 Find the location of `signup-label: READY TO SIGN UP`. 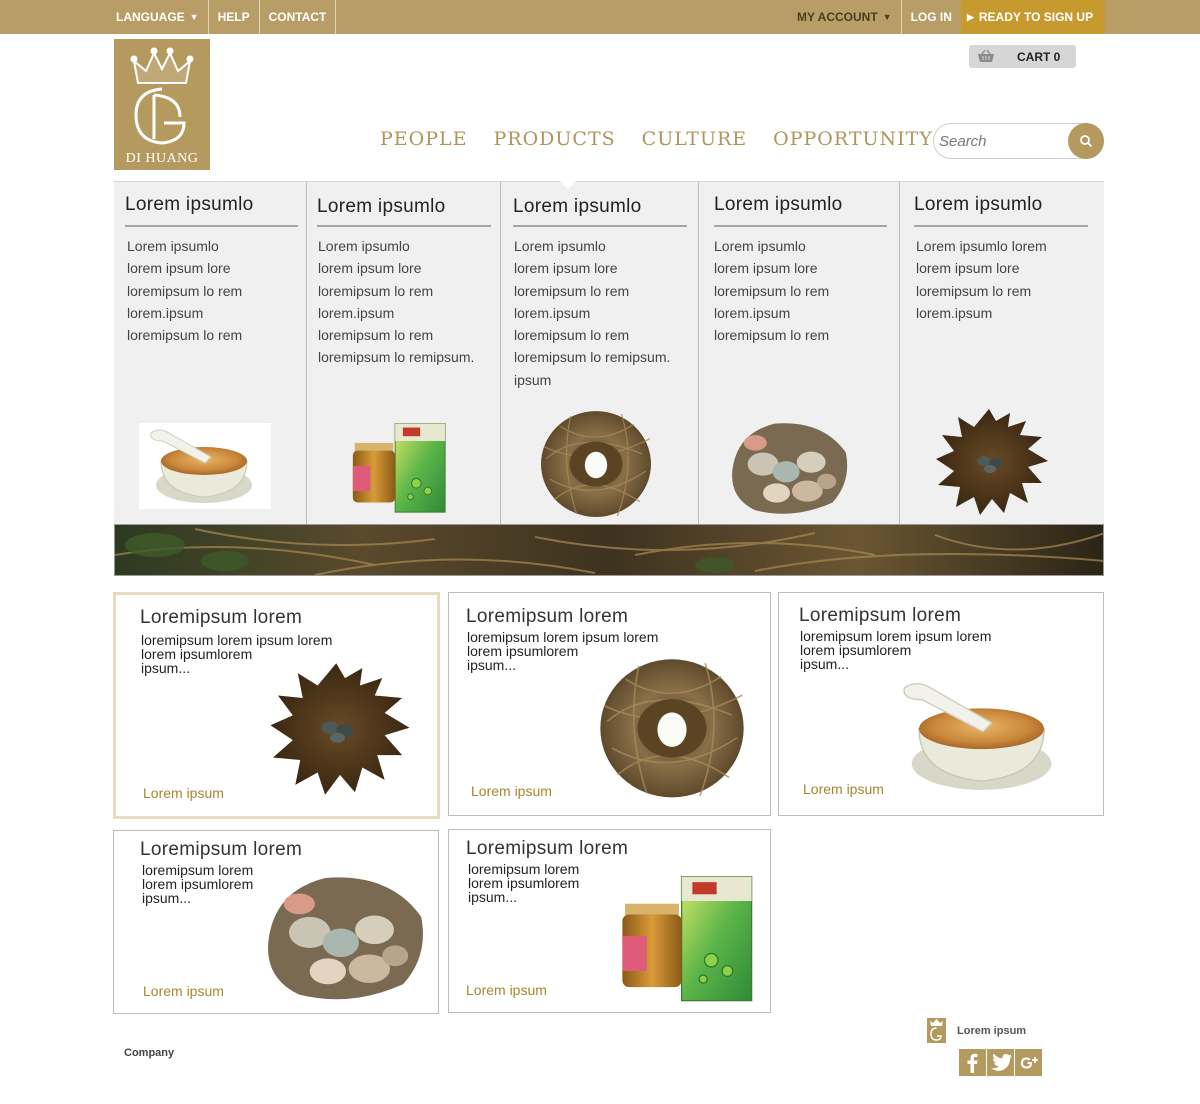

signup-label: READY TO SIGN UP is located at coordinates (1036, 17).